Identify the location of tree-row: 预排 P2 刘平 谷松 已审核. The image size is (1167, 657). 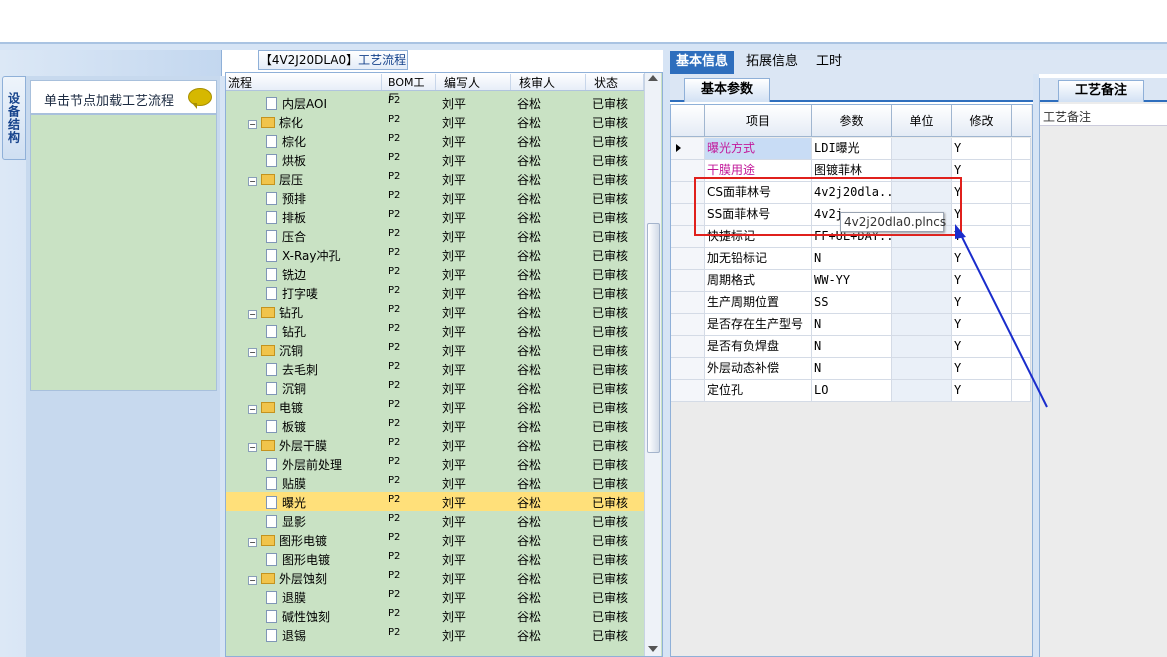
(436, 197).